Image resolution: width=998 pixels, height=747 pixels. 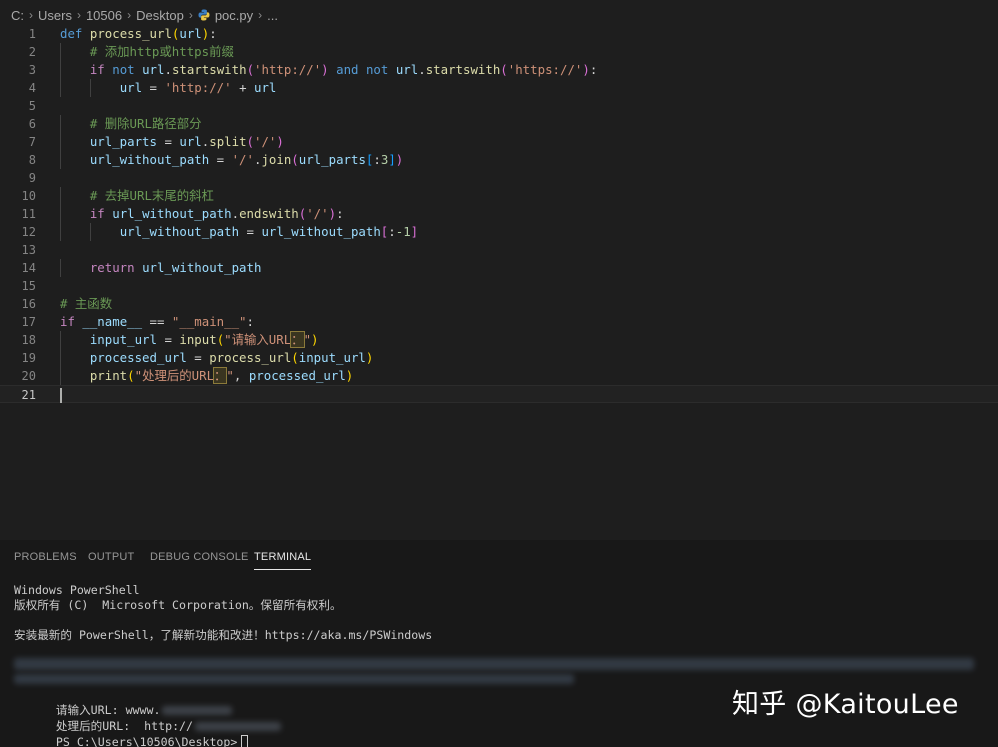 I want to click on code-token: "处理后的URL, so click(x=174, y=375).